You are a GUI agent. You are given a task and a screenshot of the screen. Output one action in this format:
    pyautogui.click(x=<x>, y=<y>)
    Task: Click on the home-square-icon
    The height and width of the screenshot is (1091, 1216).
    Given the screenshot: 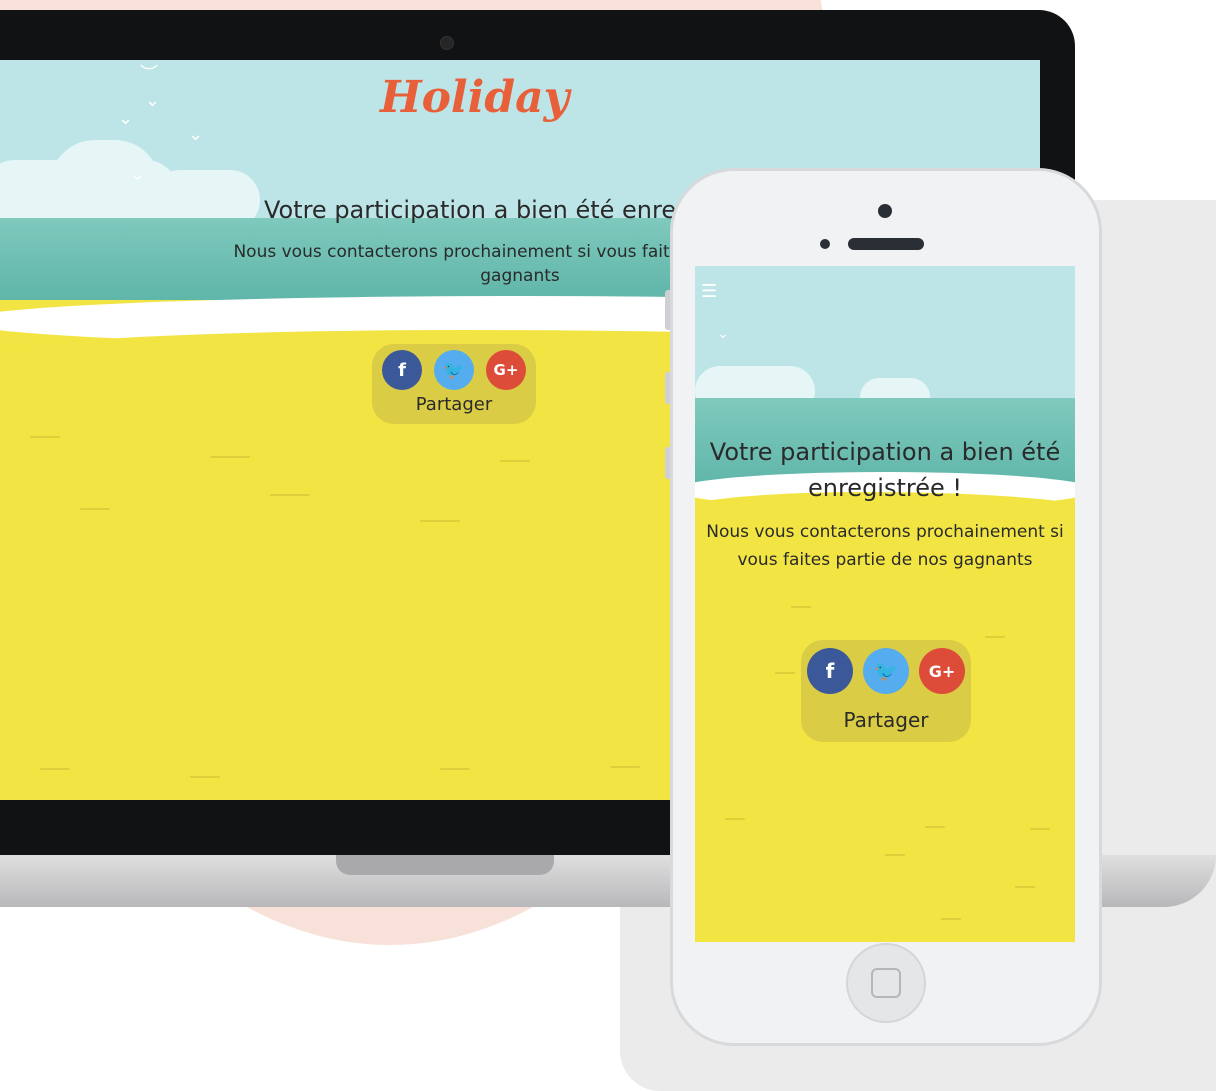 What is the action you would take?
    pyautogui.click(x=886, y=983)
    